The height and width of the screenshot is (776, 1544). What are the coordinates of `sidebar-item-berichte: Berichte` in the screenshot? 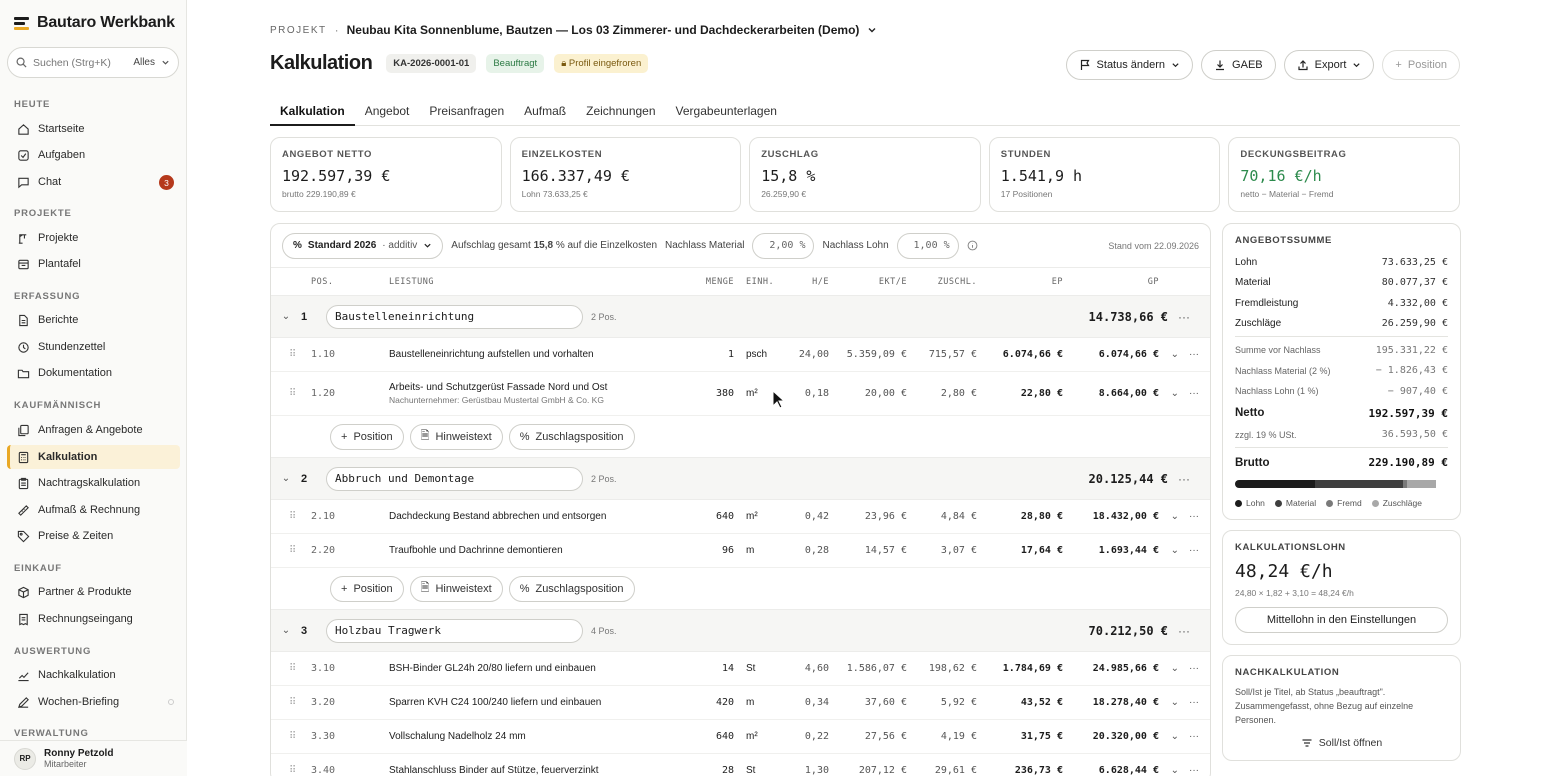 It's located at (93, 320).